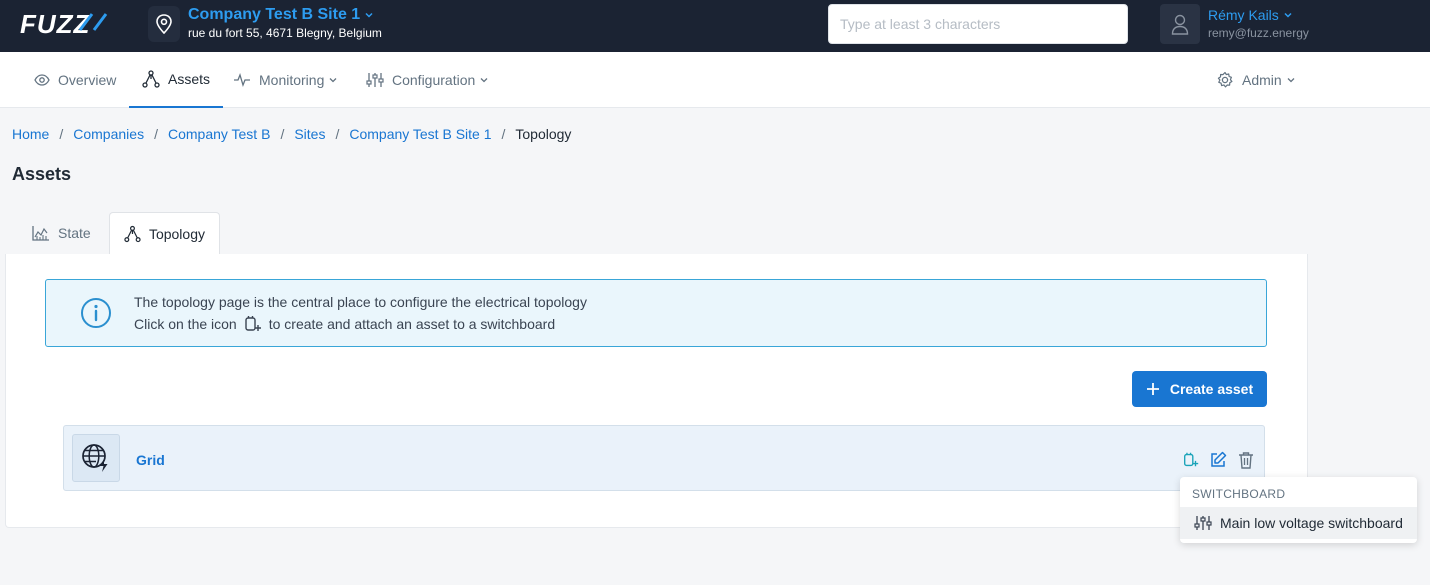 The height and width of the screenshot is (585, 1430). I want to click on tab-state: State, so click(61, 233).